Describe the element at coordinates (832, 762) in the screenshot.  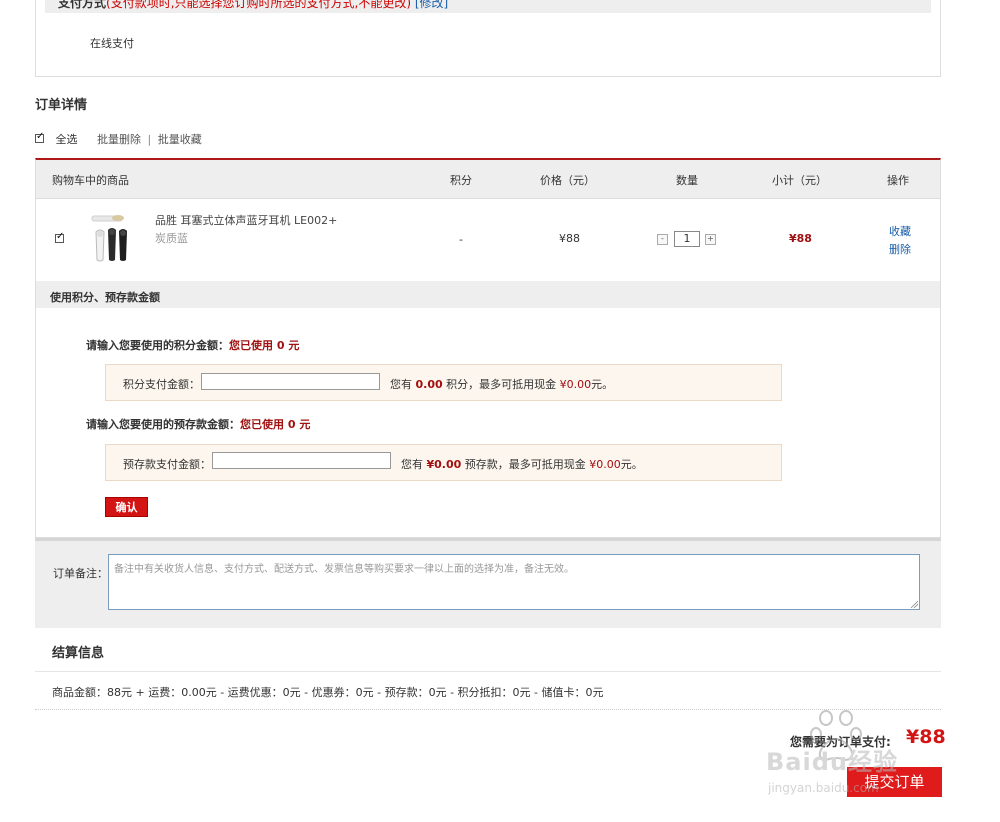
I see `watermark-brand: Baidu经验` at that location.